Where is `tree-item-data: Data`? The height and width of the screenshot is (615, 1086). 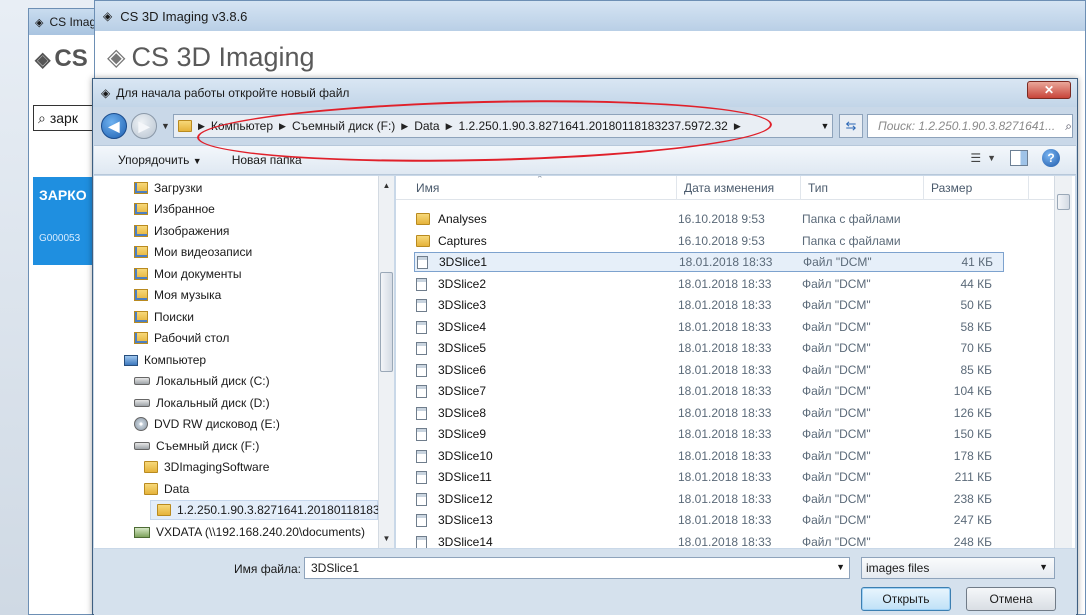
tree-item-data: Data is located at coordinates (166, 489).